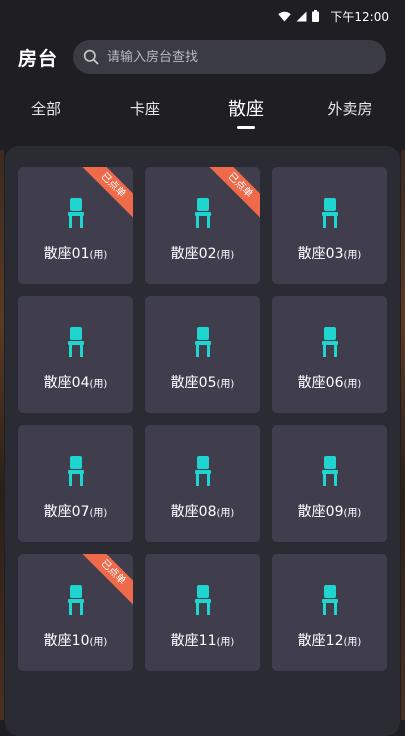 The image size is (405, 736). I want to click on table-name: 散座04, so click(66, 383).